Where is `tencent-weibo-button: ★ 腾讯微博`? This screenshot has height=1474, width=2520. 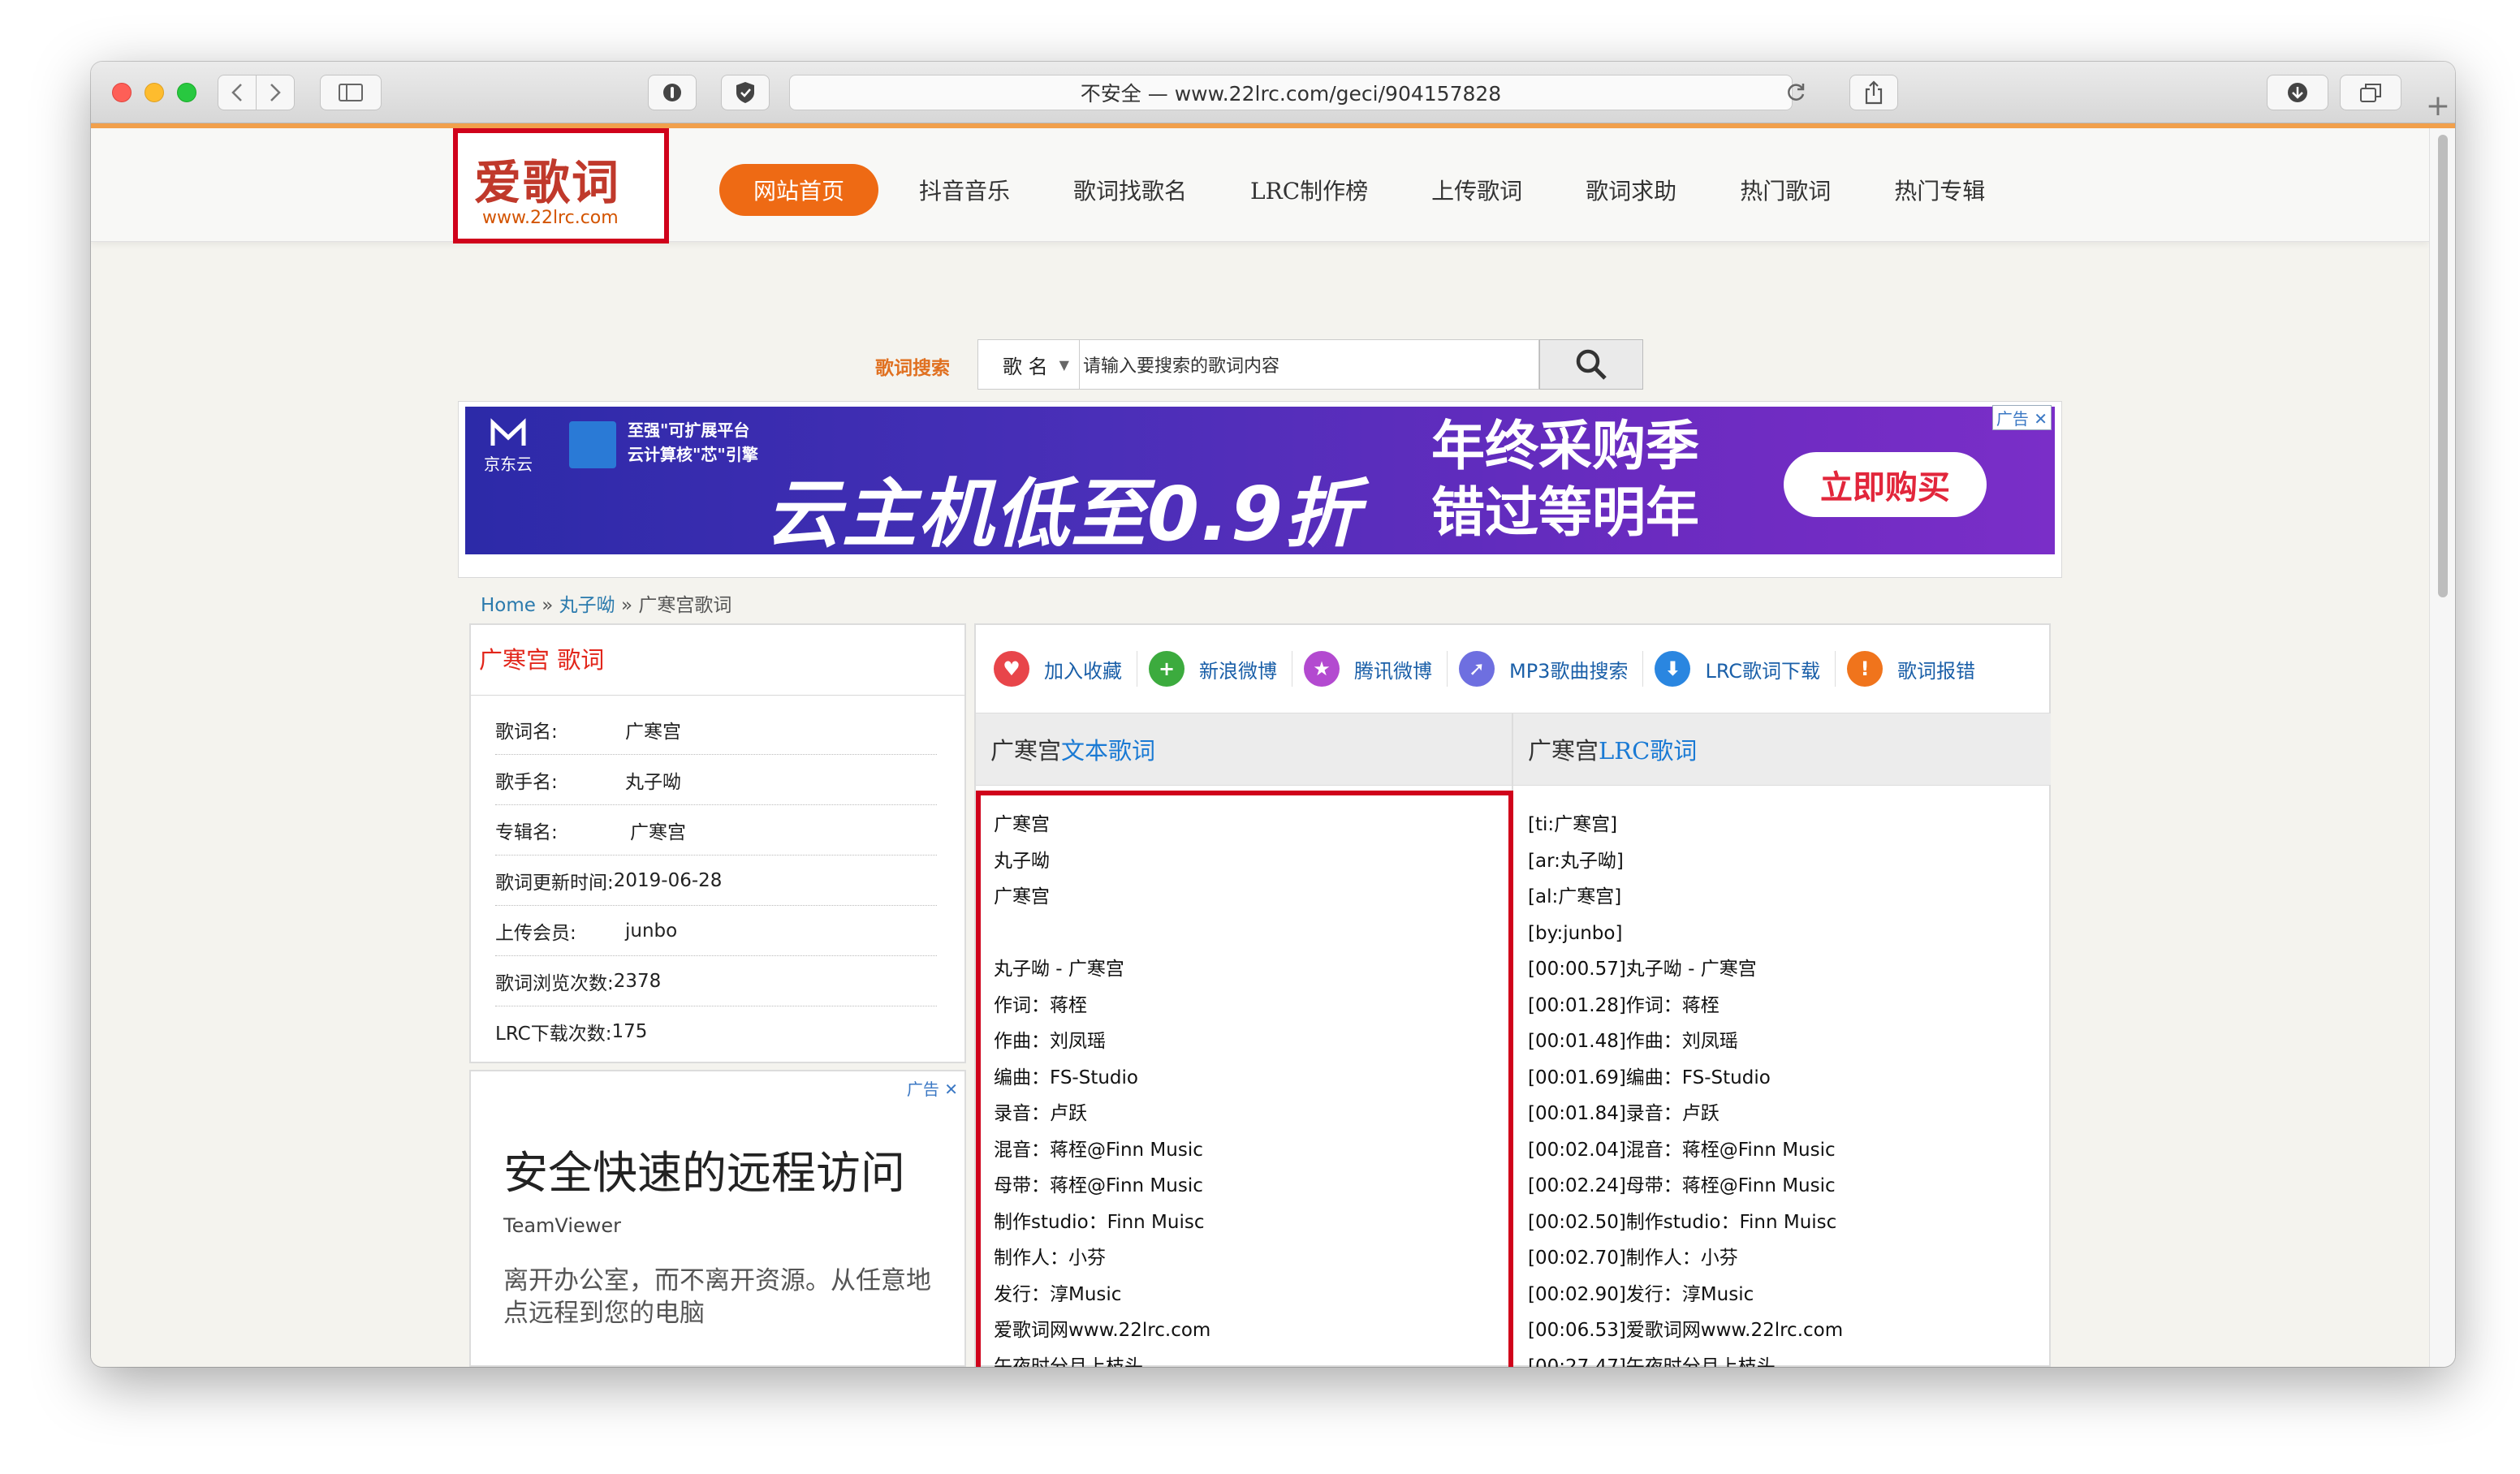
tencent-weibo-button: ★ 腾讯微博 is located at coordinates (1376, 669).